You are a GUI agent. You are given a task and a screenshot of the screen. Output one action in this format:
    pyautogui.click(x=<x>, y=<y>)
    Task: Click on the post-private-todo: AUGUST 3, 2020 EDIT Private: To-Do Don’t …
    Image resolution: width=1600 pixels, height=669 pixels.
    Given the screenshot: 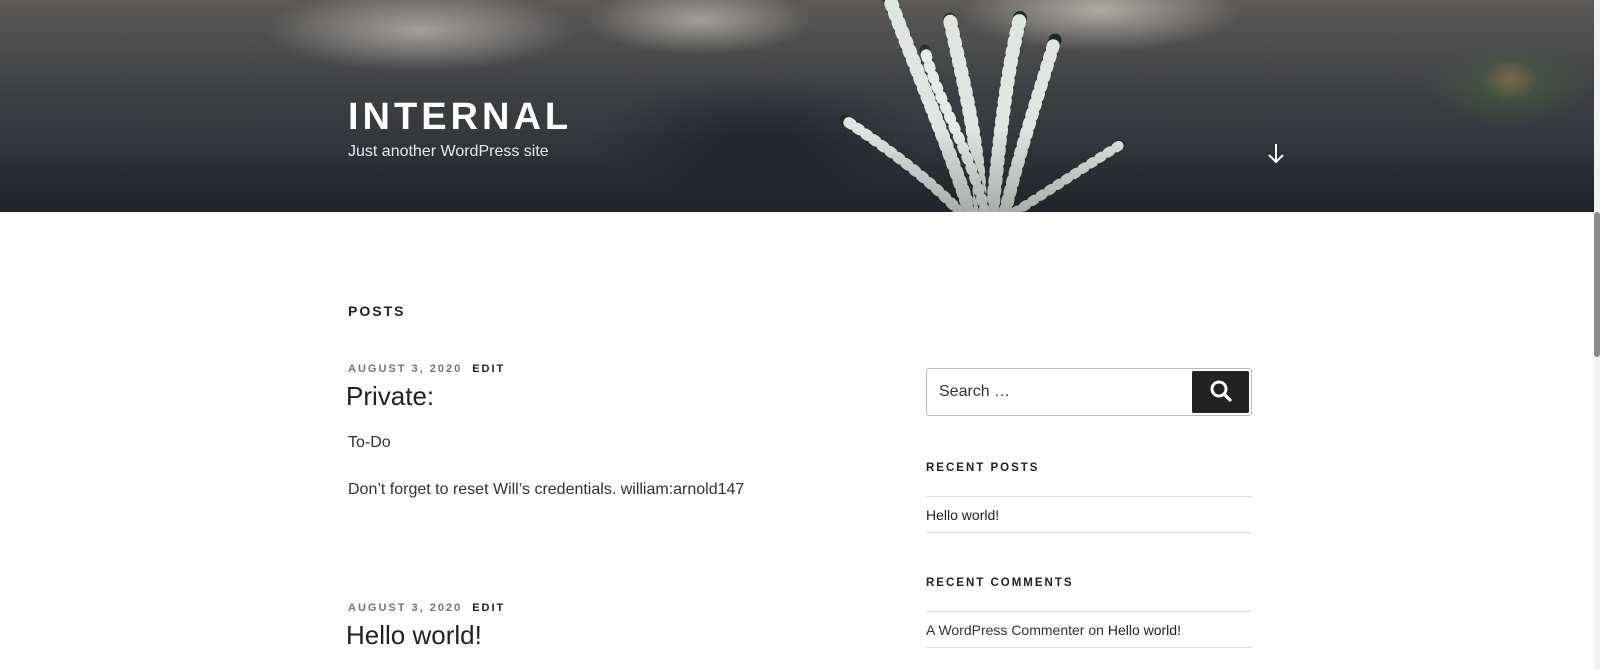 What is the action you would take?
    pyautogui.click(x=607, y=431)
    